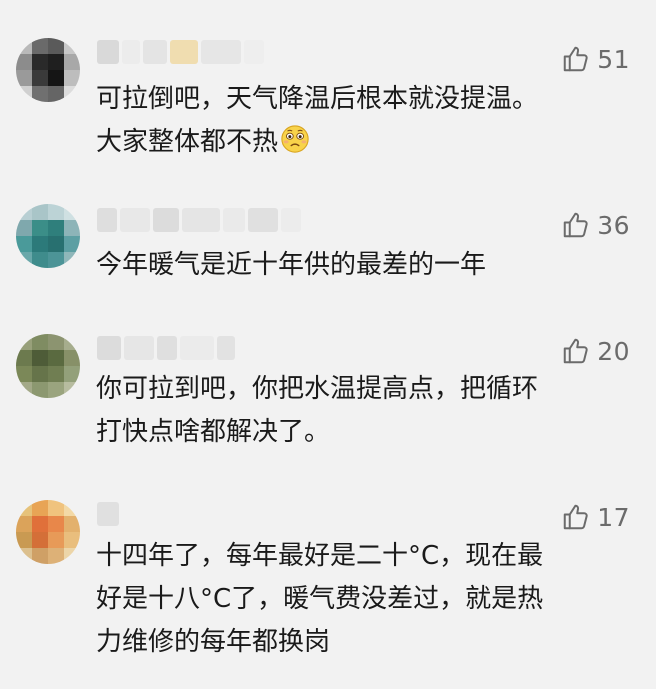 This screenshot has height=689, width=656. Describe the element at coordinates (213, 642) in the screenshot. I see `comment-line: 力维修的每年都换岗` at that location.